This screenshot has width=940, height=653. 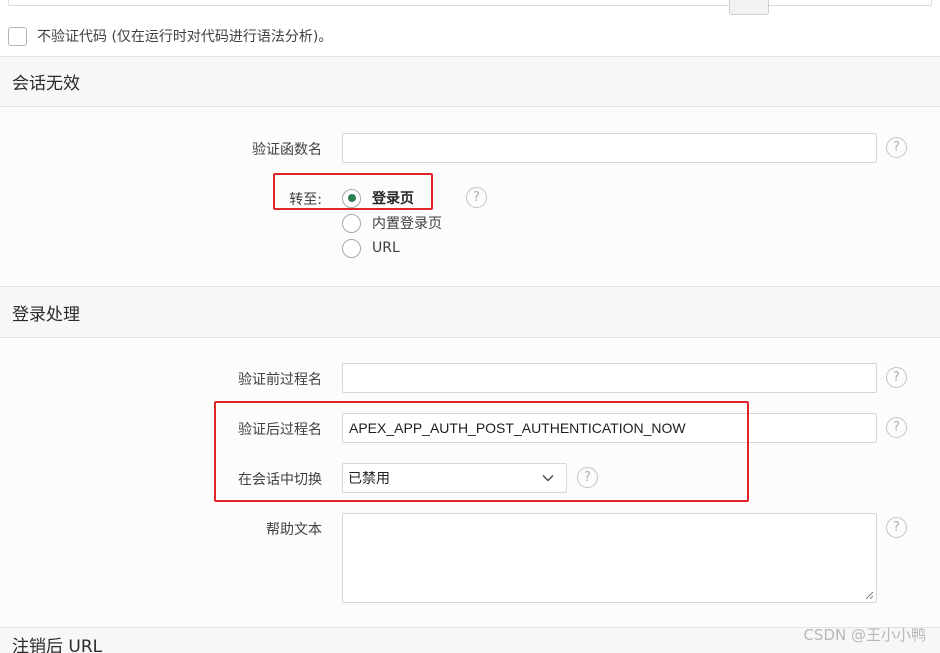 What do you see at coordinates (393, 199) in the screenshot?
I see `goto-radio-label-login-page: 登录页` at bounding box center [393, 199].